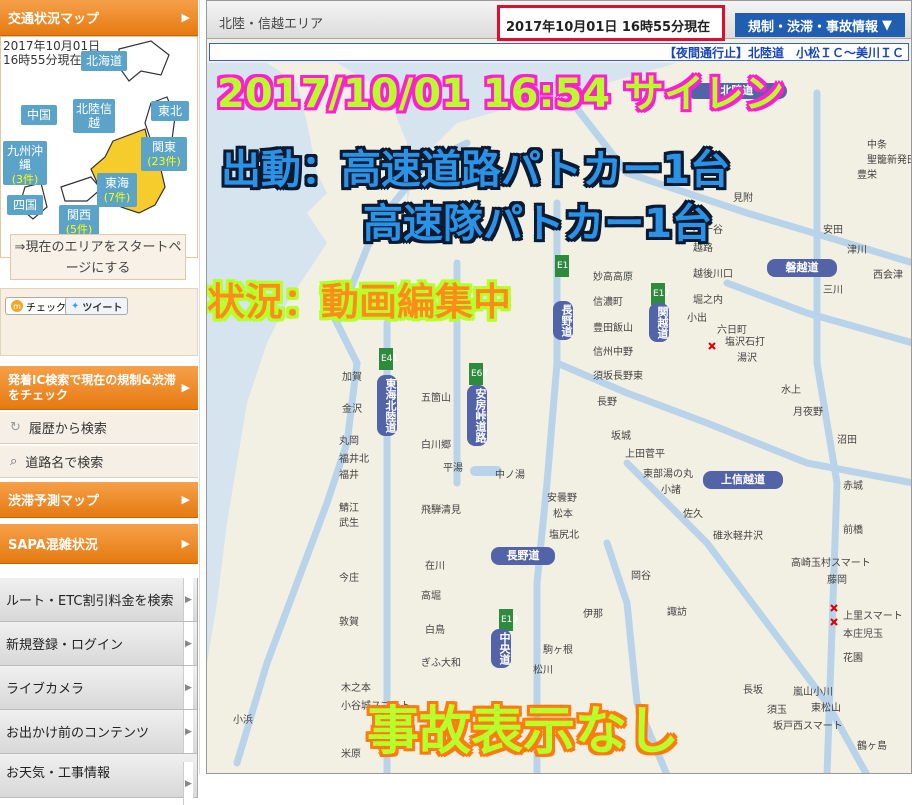 Image resolution: width=912 pixels, height=805 pixels. What do you see at coordinates (352, 377) in the screenshot?
I see `svg-text: 加賀` at bounding box center [352, 377].